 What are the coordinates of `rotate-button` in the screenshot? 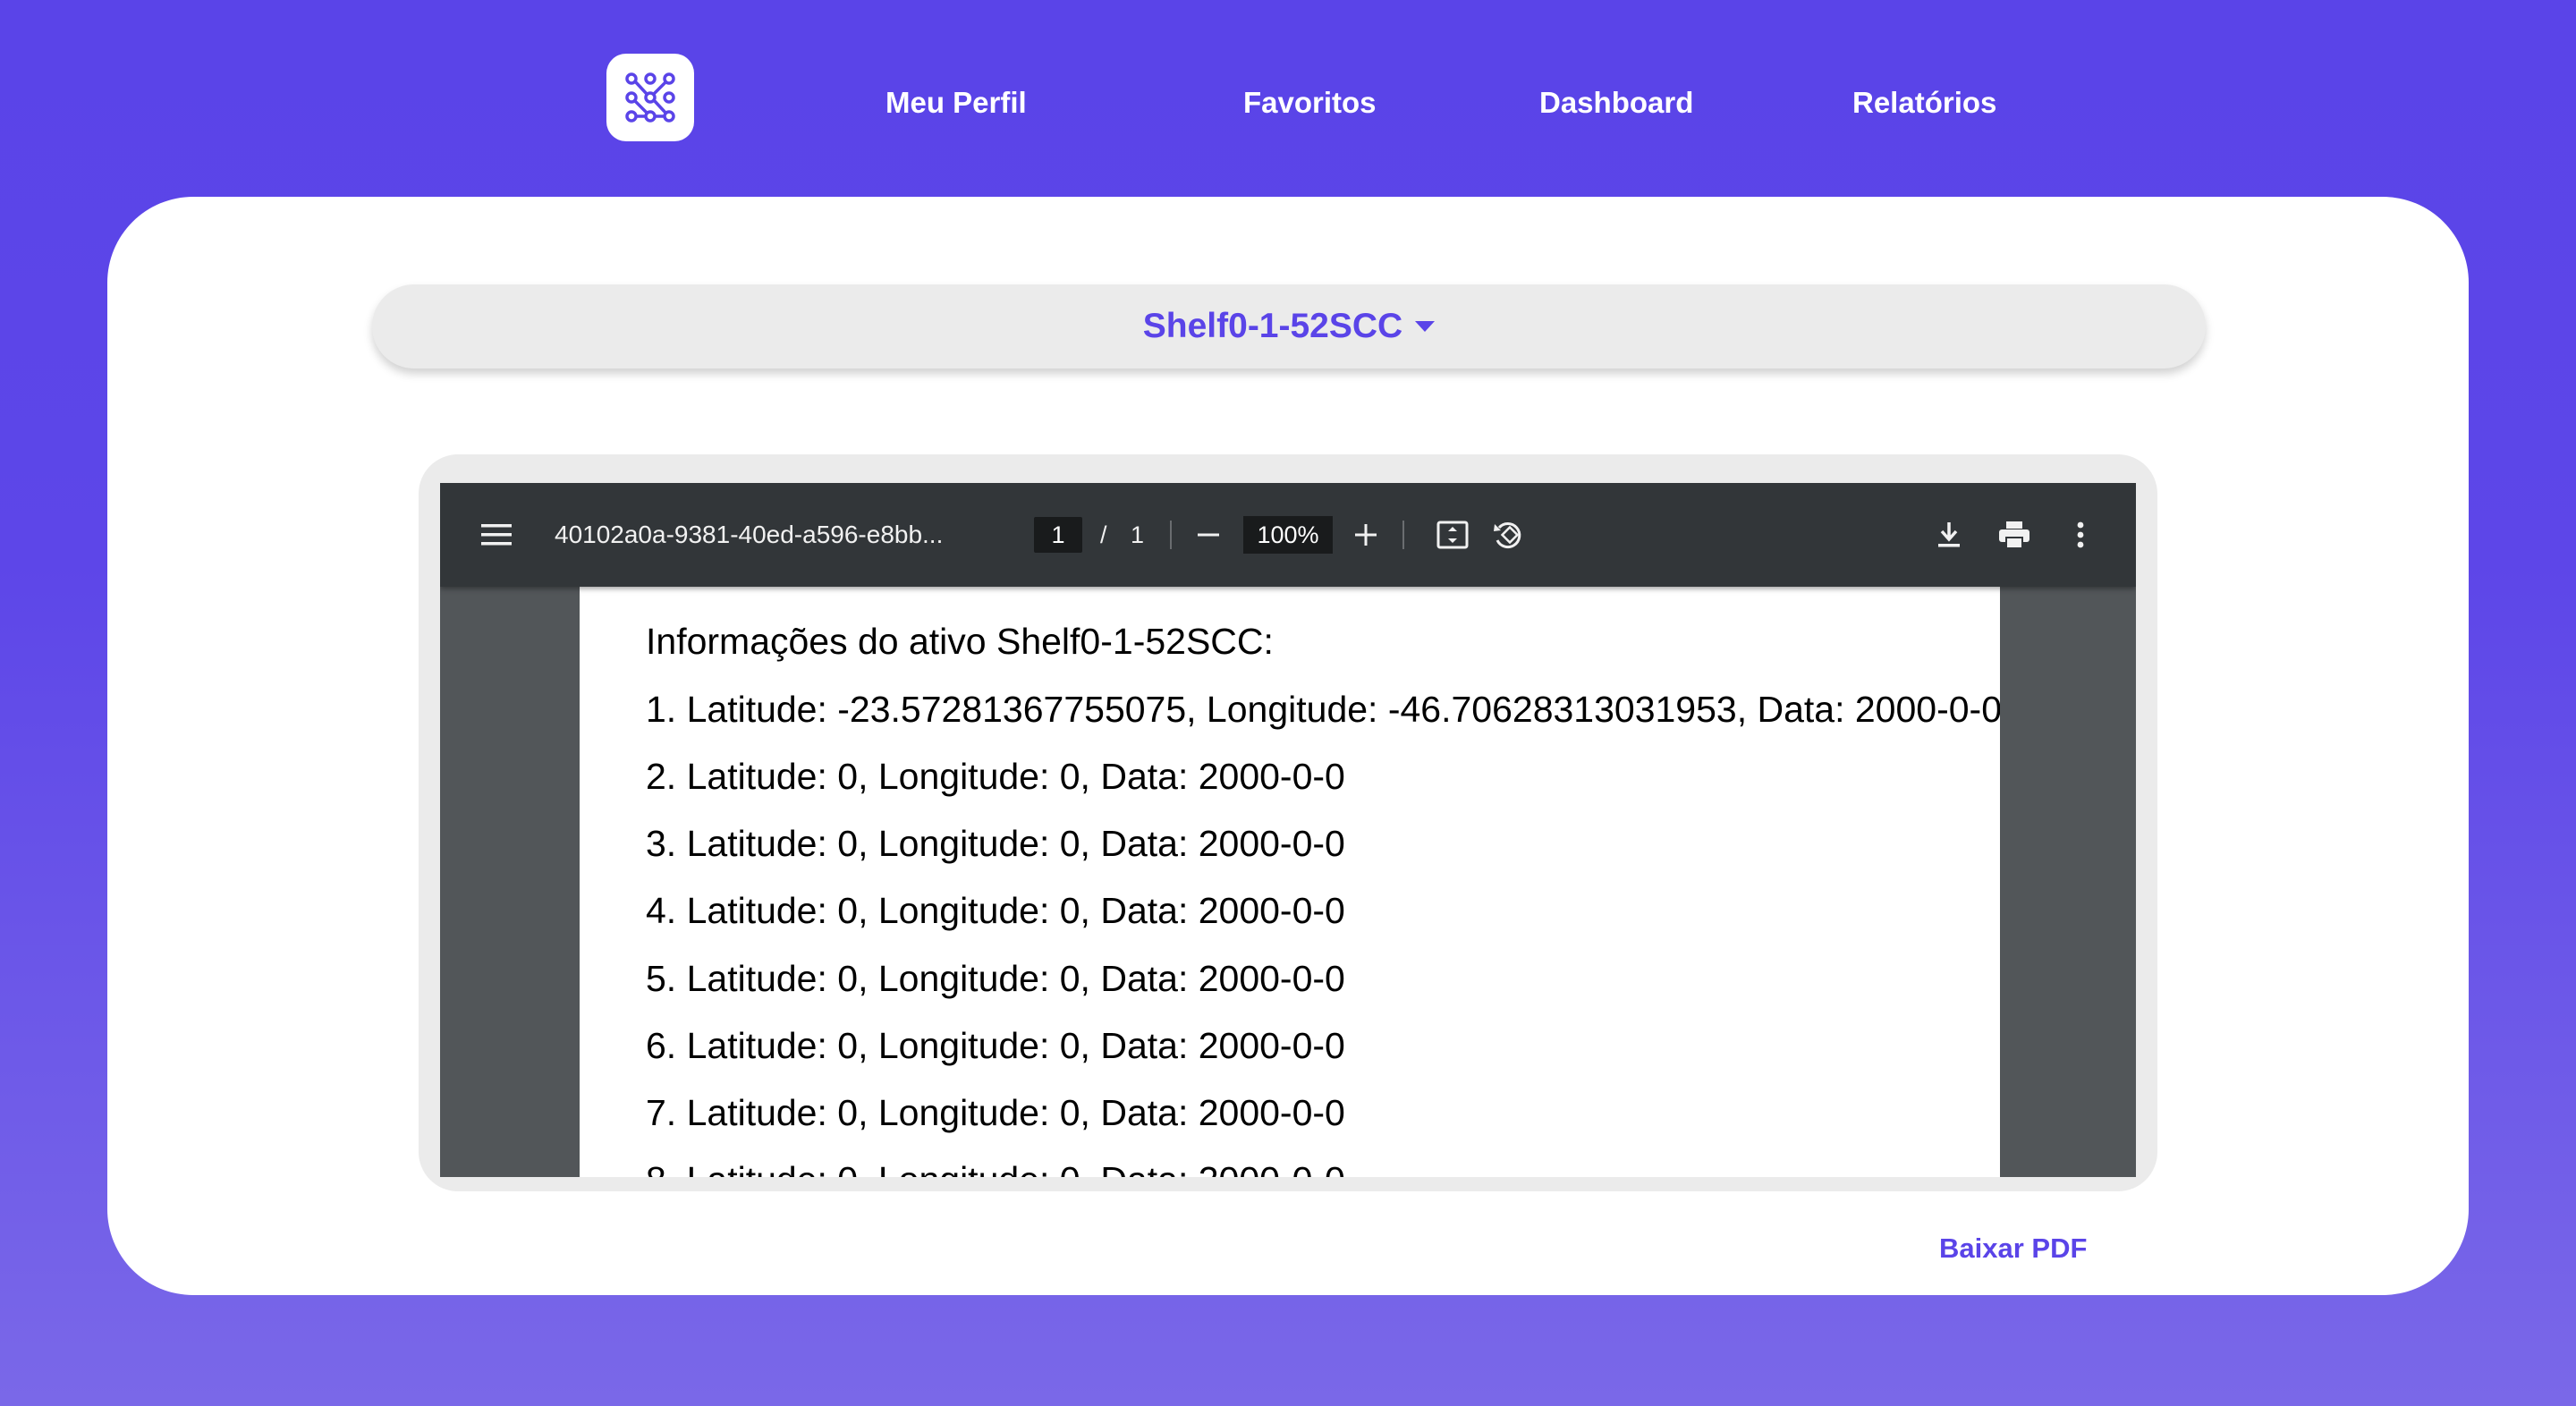 It's located at (1509, 535).